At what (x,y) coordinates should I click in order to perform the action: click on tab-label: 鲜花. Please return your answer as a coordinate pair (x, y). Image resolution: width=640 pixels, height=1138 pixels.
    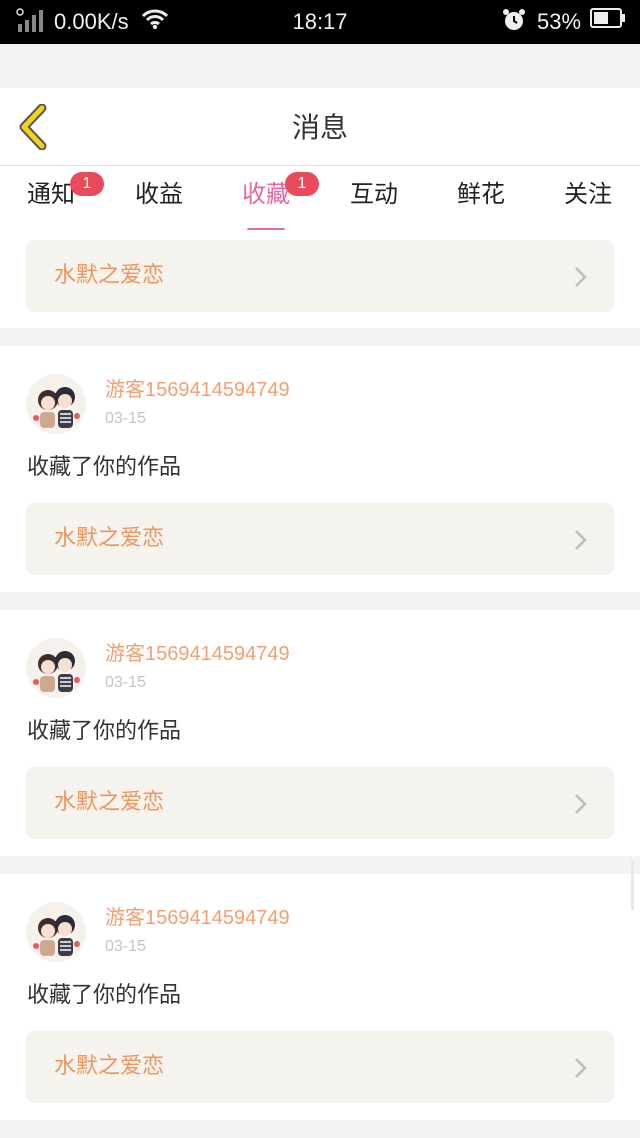
    Looking at the image, I should click on (481, 194).